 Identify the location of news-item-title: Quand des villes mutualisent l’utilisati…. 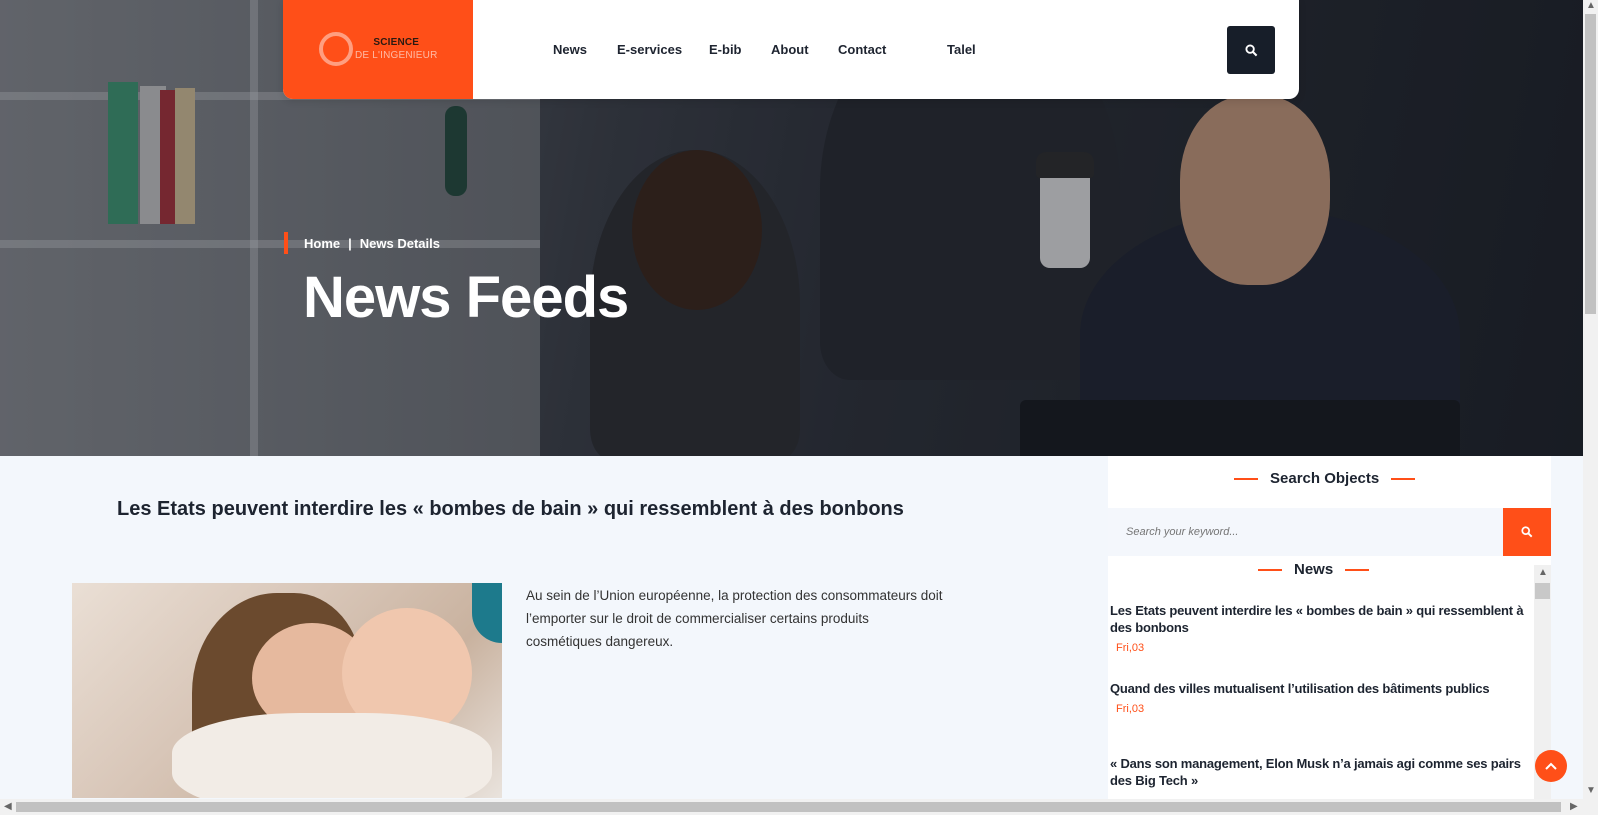
(1320, 688).